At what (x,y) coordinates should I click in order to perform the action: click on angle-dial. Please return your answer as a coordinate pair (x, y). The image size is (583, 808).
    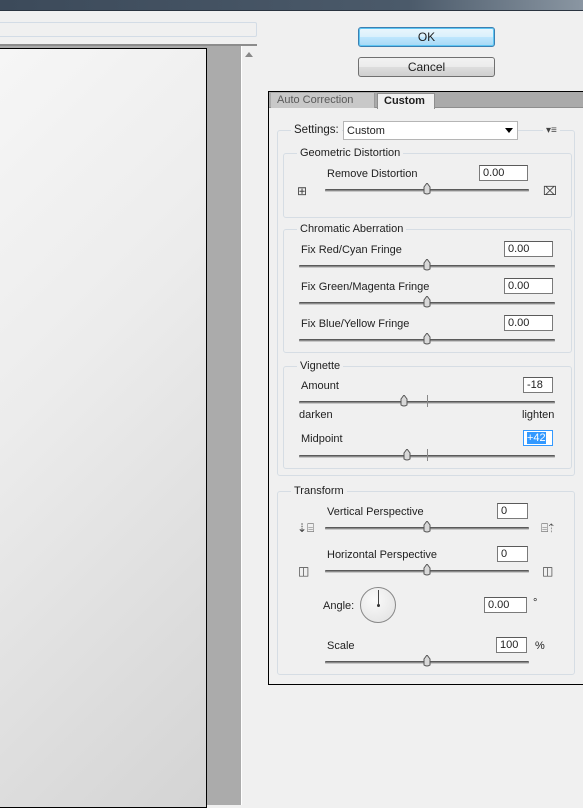
    Looking at the image, I should click on (378, 605).